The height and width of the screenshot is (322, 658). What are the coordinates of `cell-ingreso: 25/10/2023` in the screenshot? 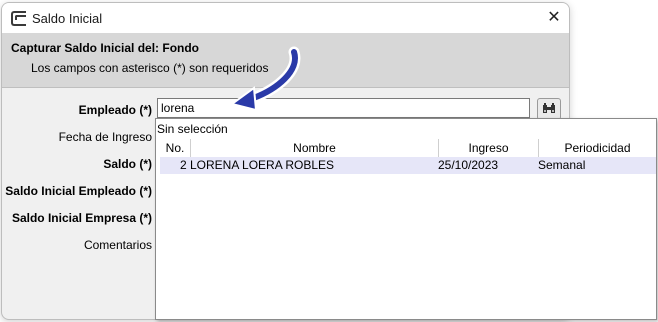 It's located at (468, 165).